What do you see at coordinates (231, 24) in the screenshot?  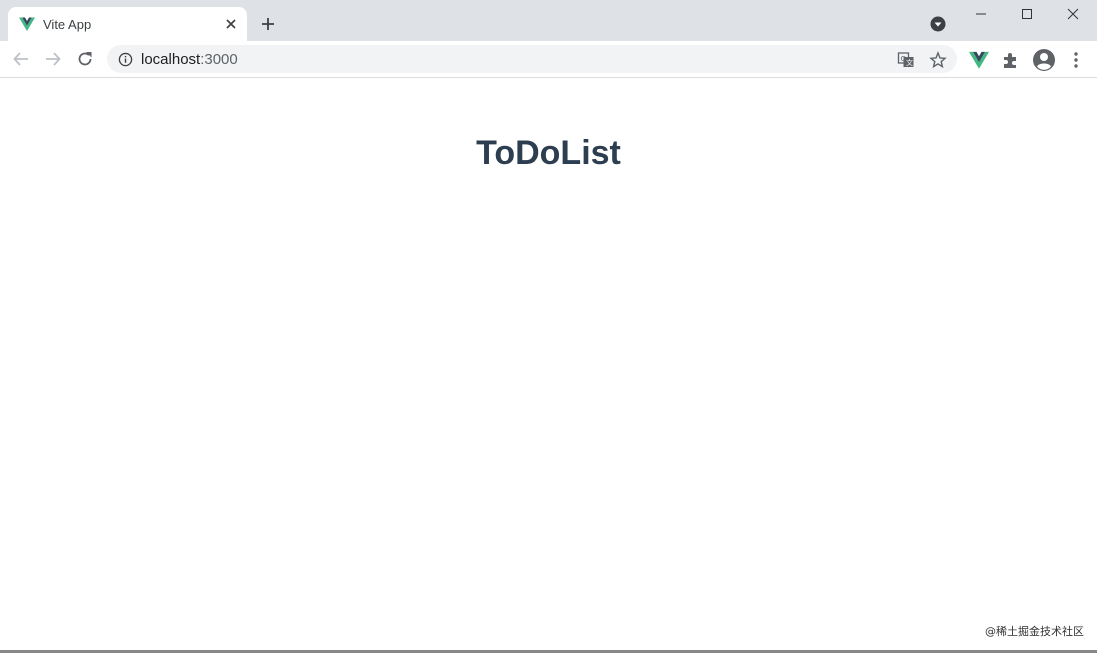 I see `close-tab-icon` at bounding box center [231, 24].